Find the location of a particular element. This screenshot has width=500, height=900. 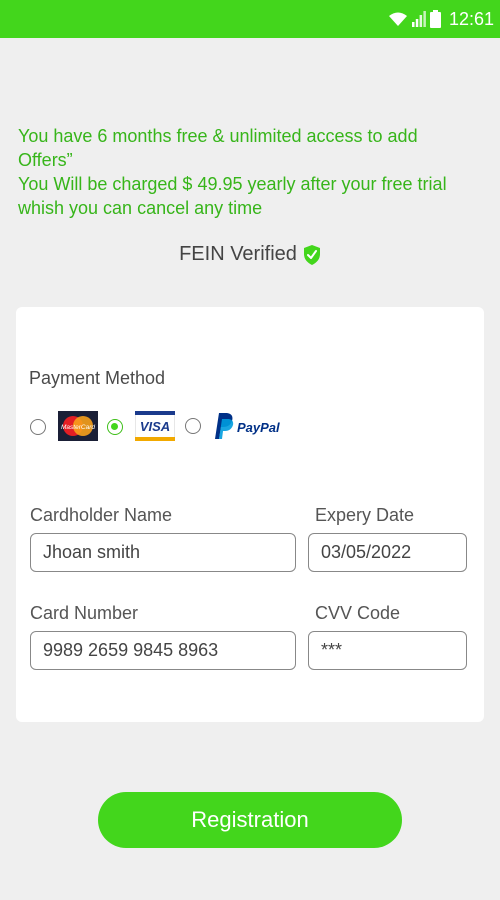

paypal-logo: PayPal is located at coordinates (247, 428).